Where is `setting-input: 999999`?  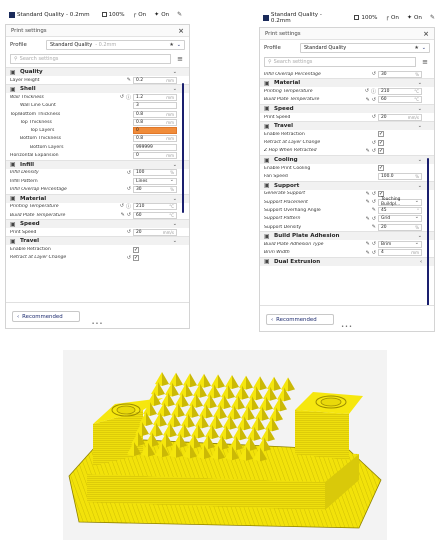
setting-input: 999999 is located at coordinates (155, 147).